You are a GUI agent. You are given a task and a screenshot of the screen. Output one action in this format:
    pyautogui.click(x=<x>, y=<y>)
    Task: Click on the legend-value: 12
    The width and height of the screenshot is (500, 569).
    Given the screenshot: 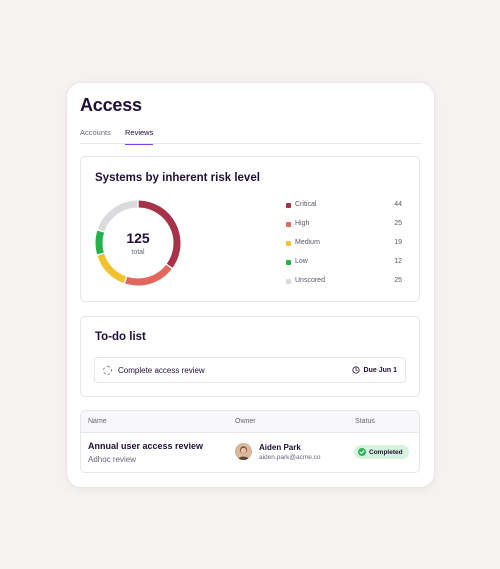 What is the action you would take?
    pyautogui.click(x=398, y=261)
    